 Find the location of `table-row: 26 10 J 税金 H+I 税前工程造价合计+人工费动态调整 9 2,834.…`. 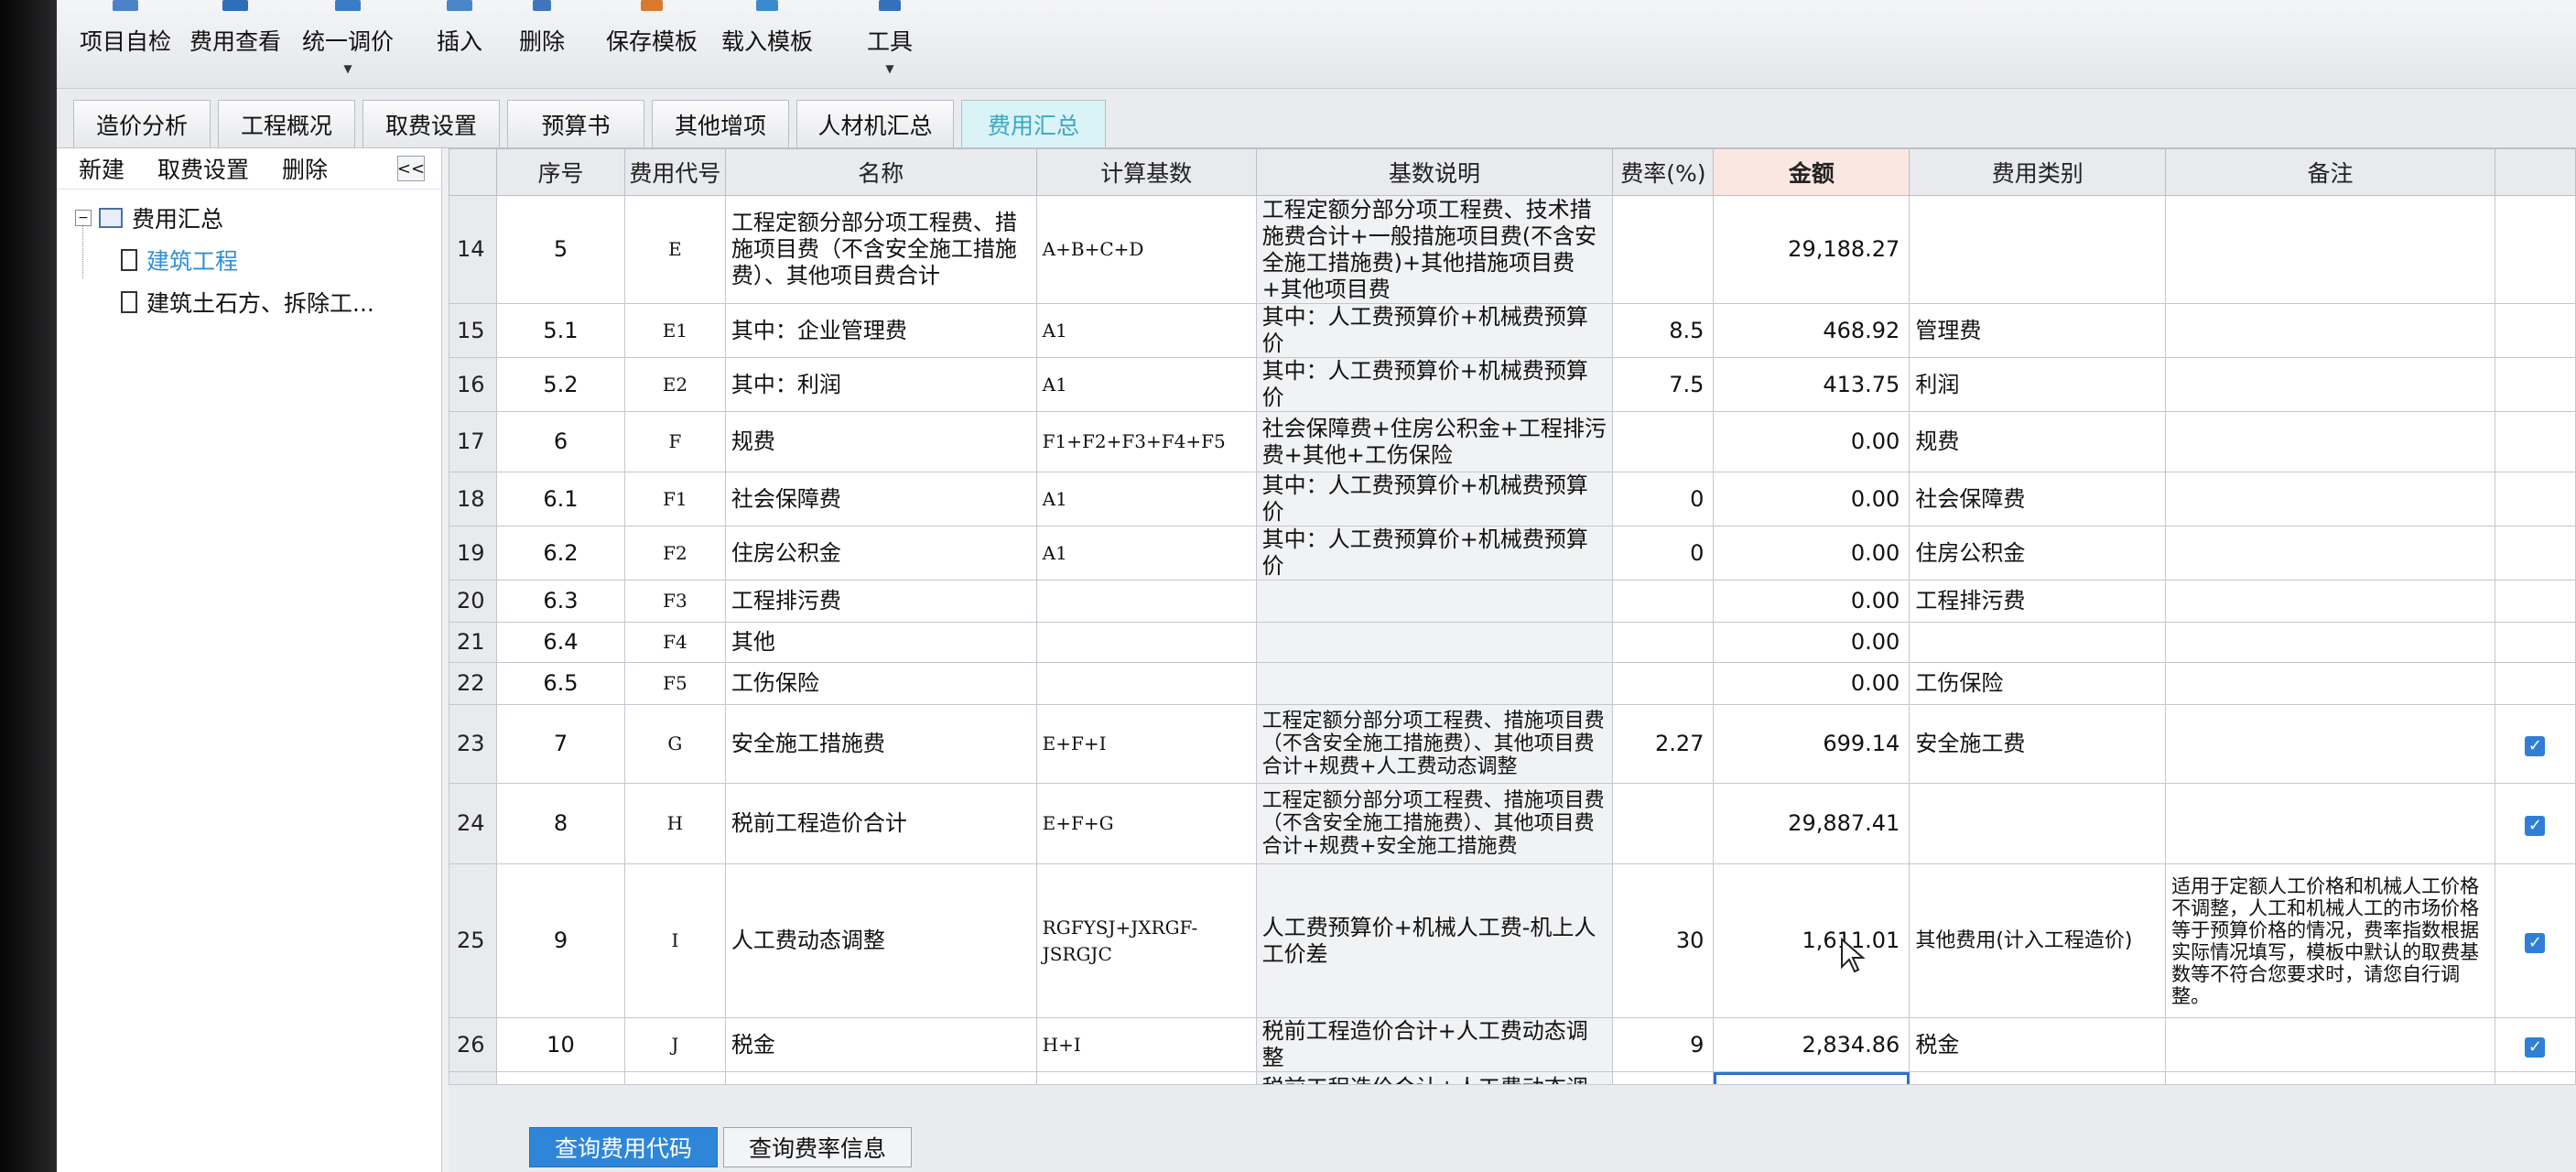

table-row: 26 10 J 税金 H+I 税前工程造价合计+人工费动态调整 9 2,834.… is located at coordinates (1513, 1044).